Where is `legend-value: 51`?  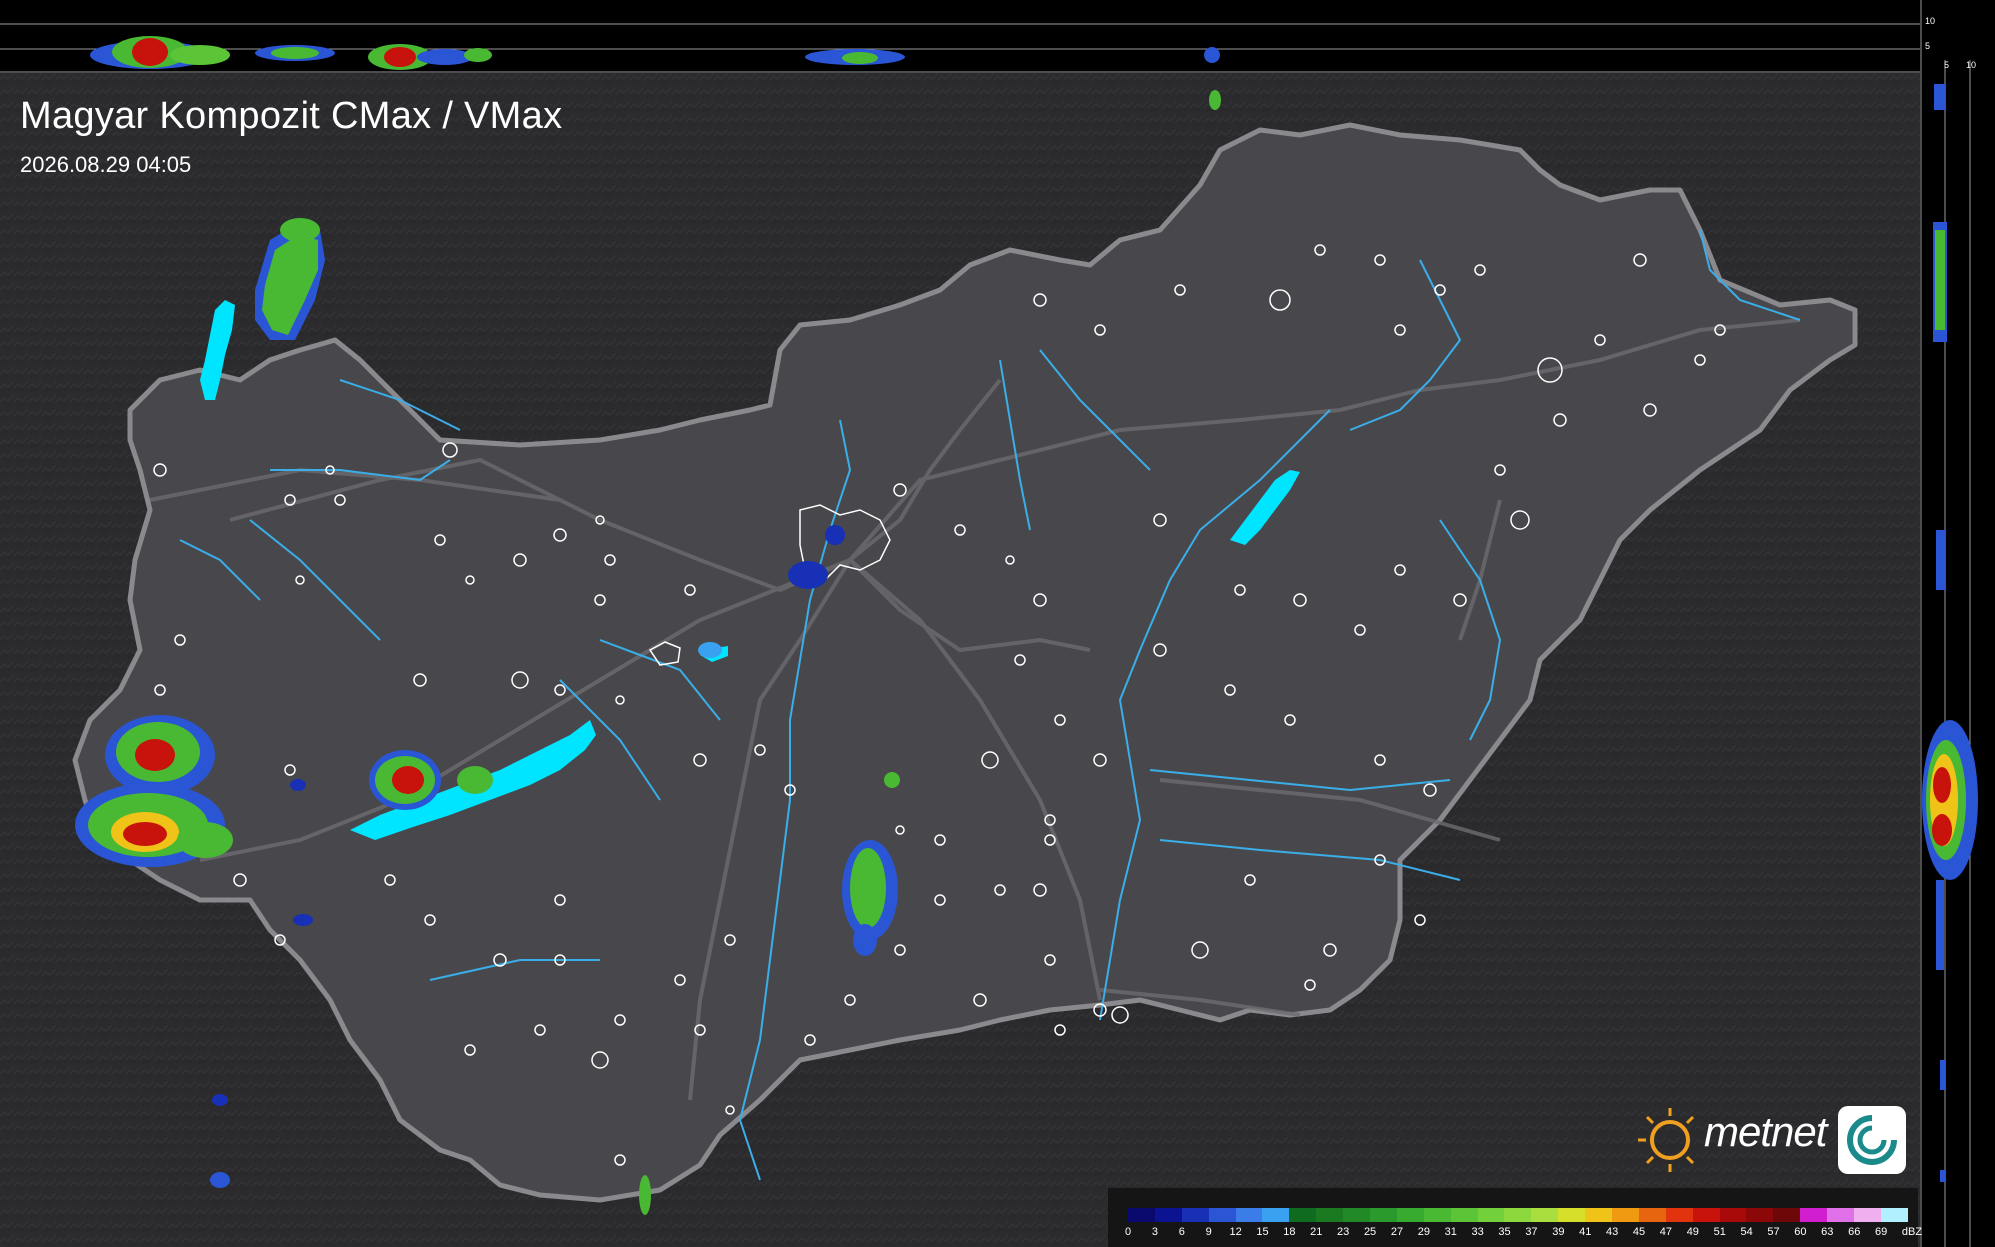 legend-value: 51 is located at coordinates (1719, 1232).